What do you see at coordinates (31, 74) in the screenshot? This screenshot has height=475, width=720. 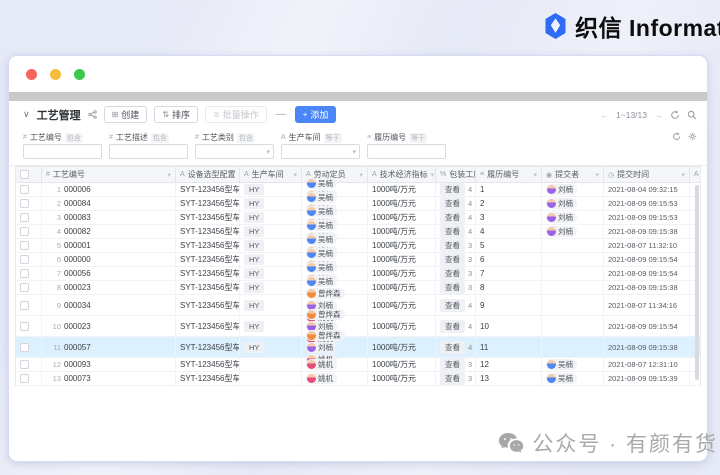 I see `close-window-button` at bounding box center [31, 74].